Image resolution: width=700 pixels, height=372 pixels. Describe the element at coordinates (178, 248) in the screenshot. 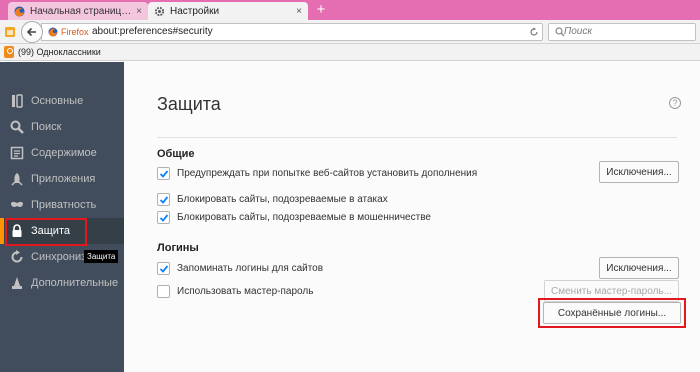

I see `logins-section-heading: Логины` at that location.